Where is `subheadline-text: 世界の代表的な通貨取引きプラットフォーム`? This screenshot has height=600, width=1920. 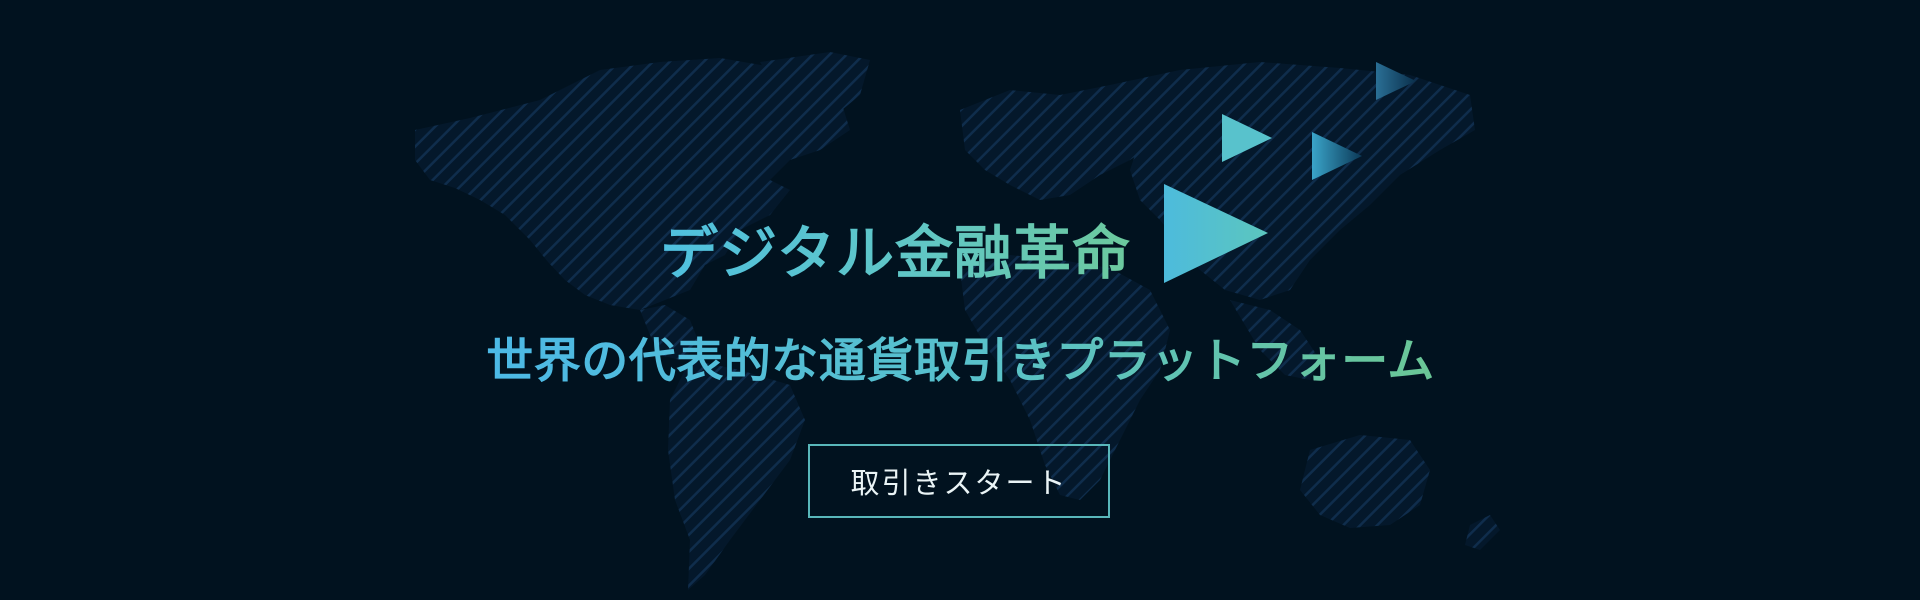
subheadline-text: 世界の代表的な通貨取引きプラットフォーム is located at coordinates (960, 356).